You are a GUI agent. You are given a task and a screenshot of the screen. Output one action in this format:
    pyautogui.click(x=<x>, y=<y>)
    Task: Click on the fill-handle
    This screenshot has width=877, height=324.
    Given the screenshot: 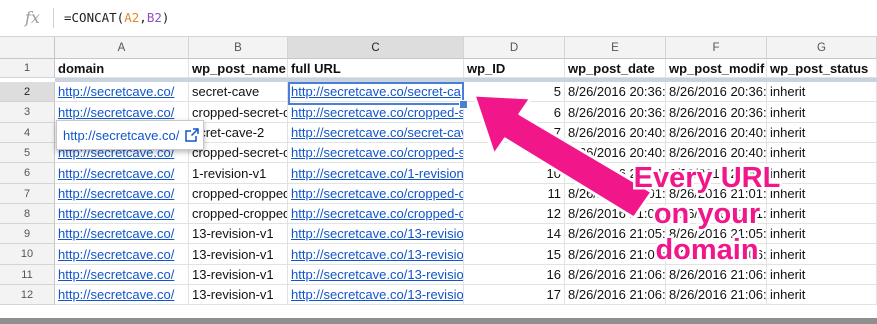 What is the action you would take?
    pyautogui.click(x=463, y=104)
    